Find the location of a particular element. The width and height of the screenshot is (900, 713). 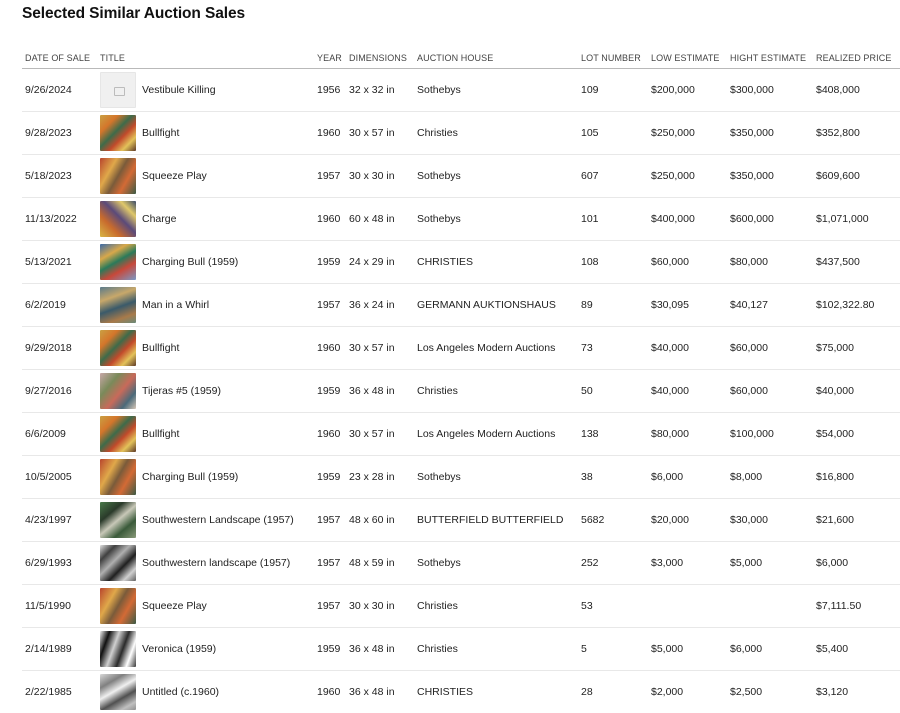

cell-high-estimate: $8,000 is located at coordinates (770, 477).